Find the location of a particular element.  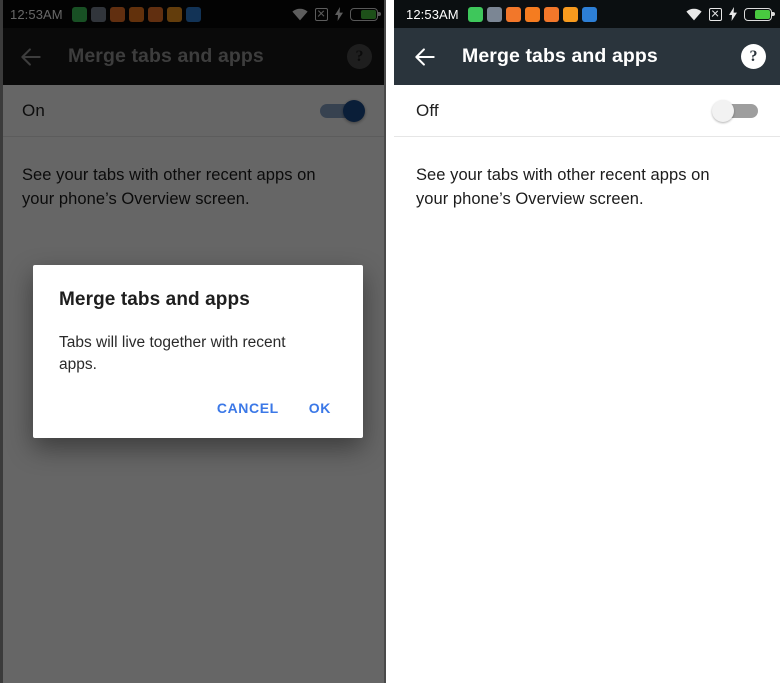

status-system-icons is located at coordinates (730, 14).